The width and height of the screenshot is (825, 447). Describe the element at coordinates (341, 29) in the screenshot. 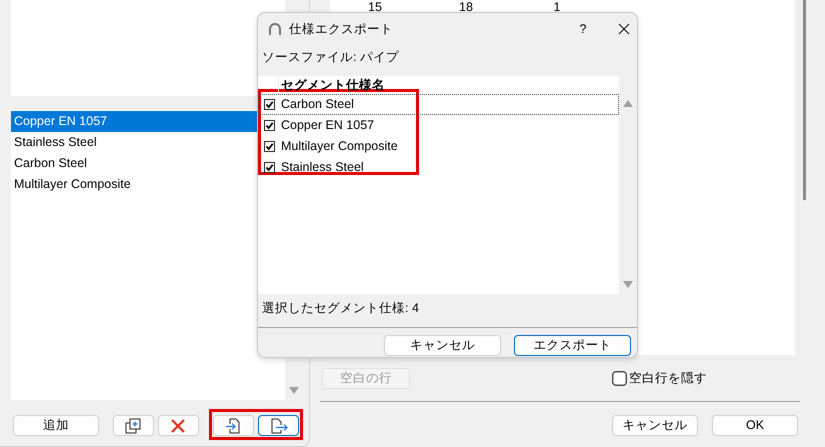

I see `dialog-title: 仕様エクスポート` at that location.